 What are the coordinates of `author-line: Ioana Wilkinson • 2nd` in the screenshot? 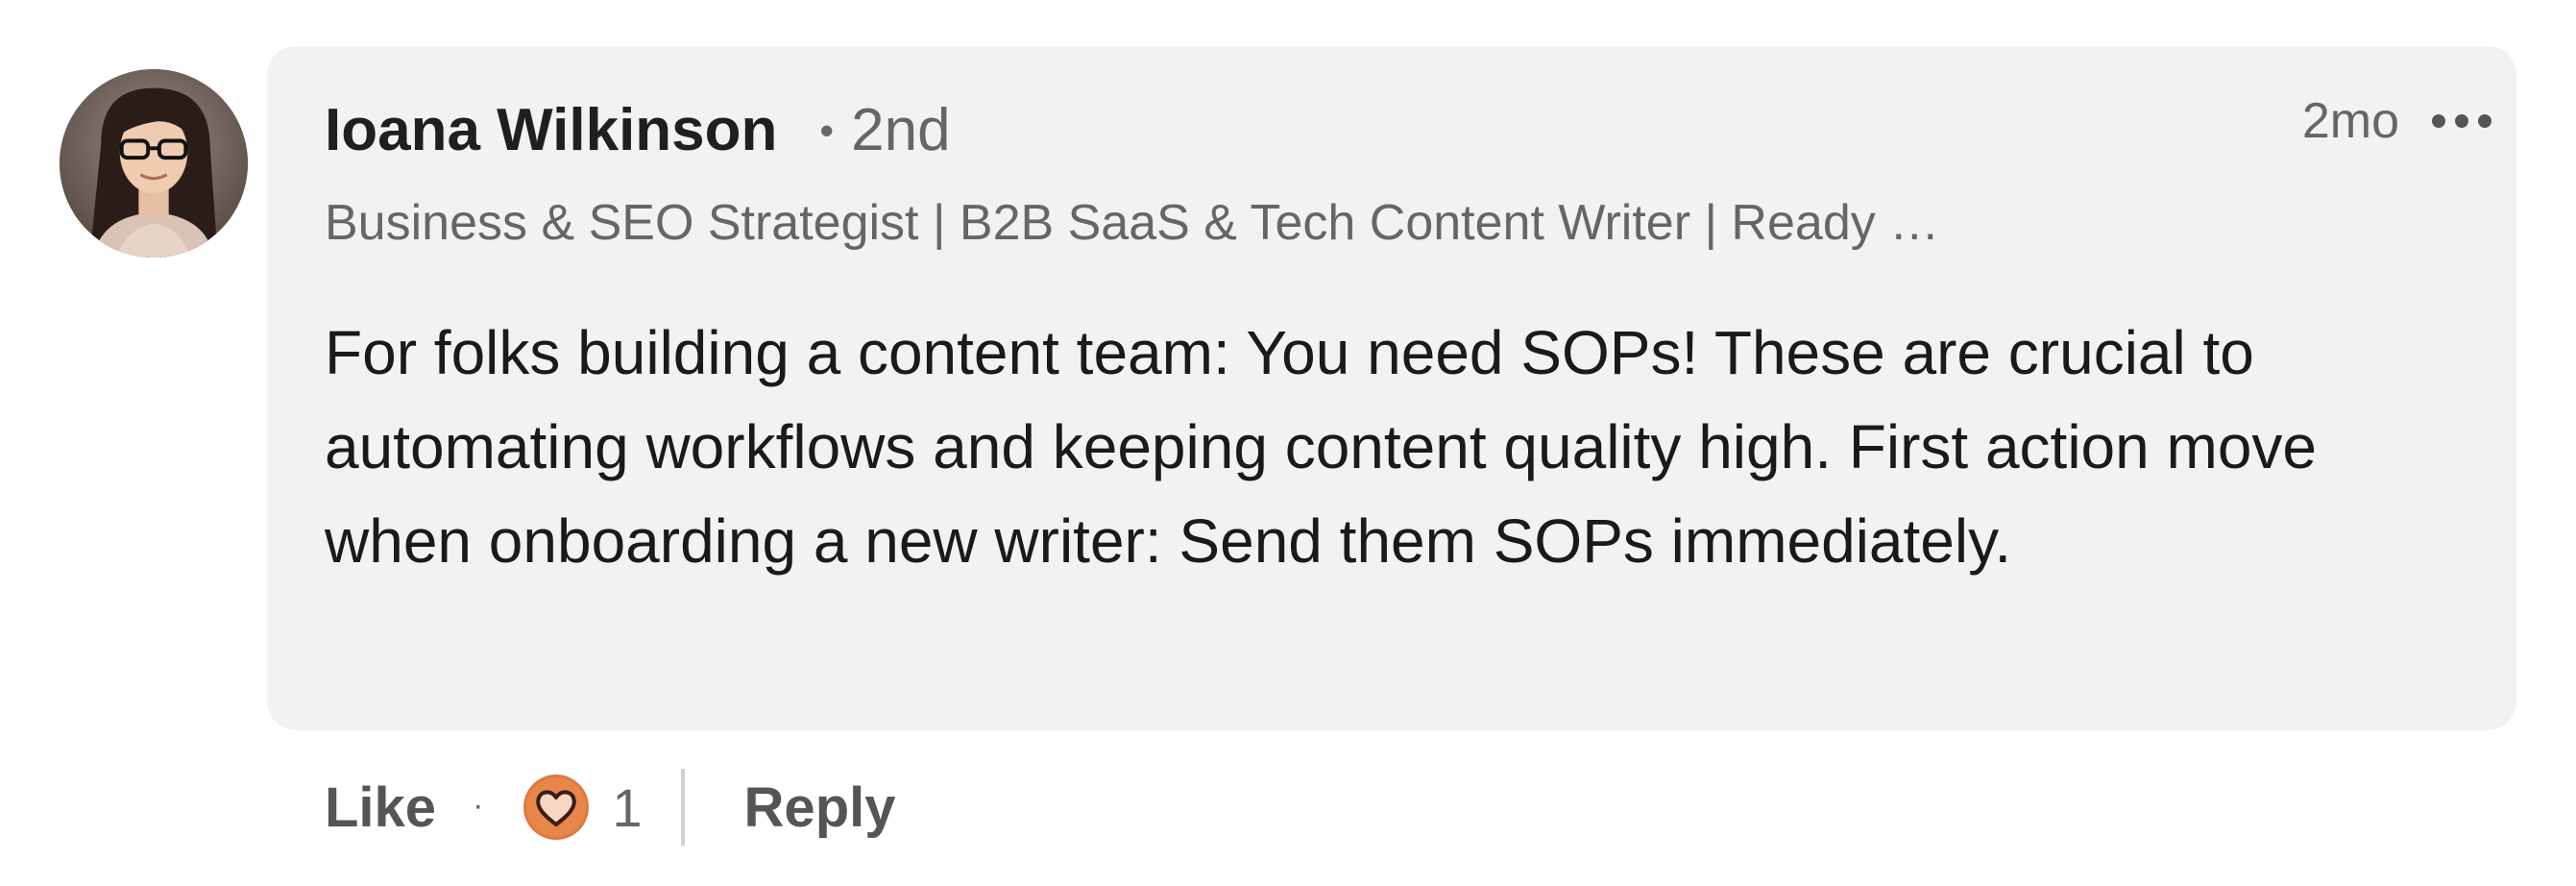 It's located at (638, 130).